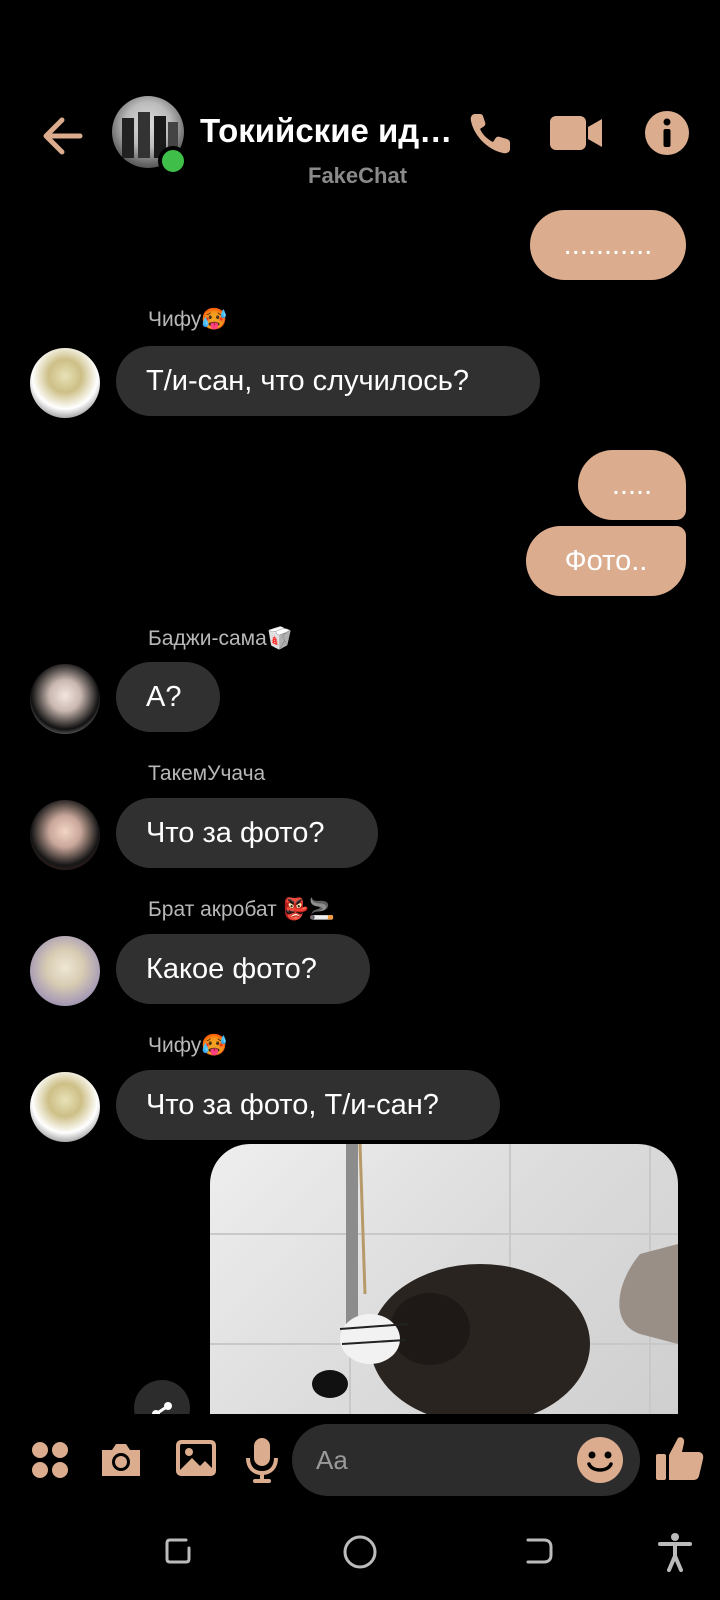 This screenshot has height=1600, width=720. I want to click on home-circle-icon, so click(360, 1552).